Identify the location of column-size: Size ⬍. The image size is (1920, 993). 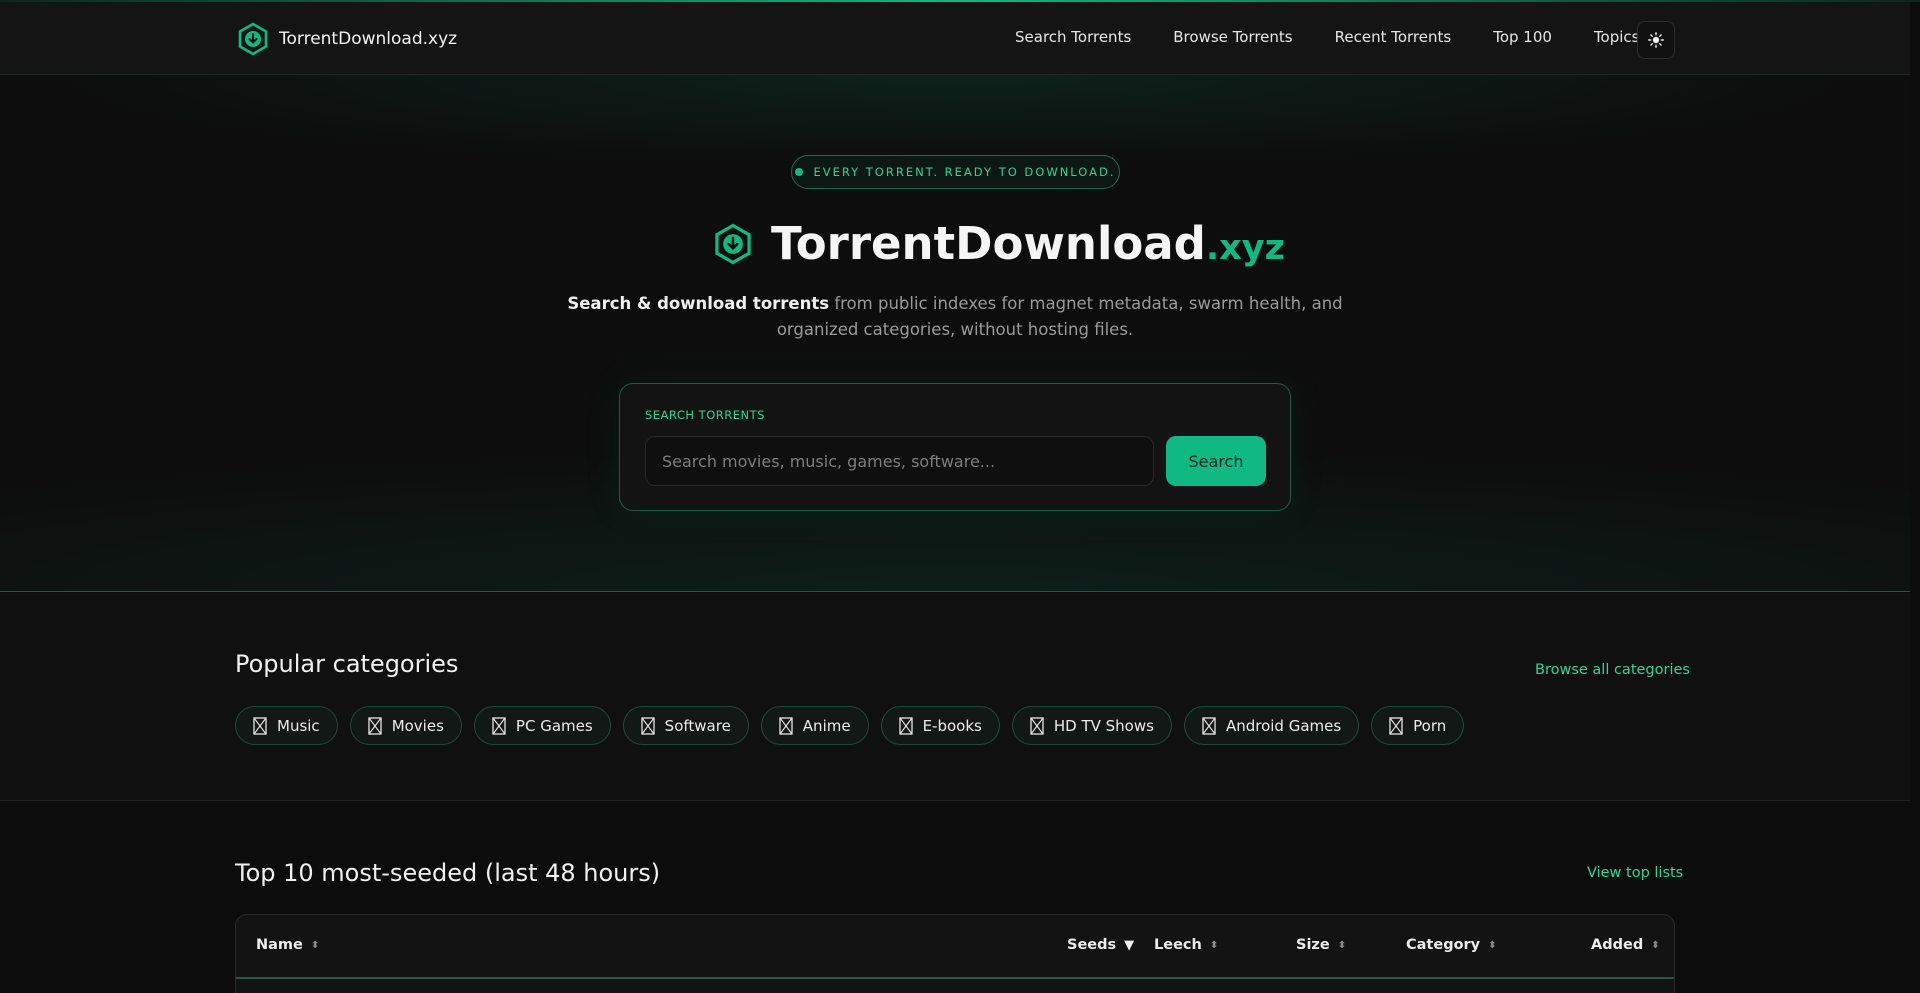
(1321, 945).